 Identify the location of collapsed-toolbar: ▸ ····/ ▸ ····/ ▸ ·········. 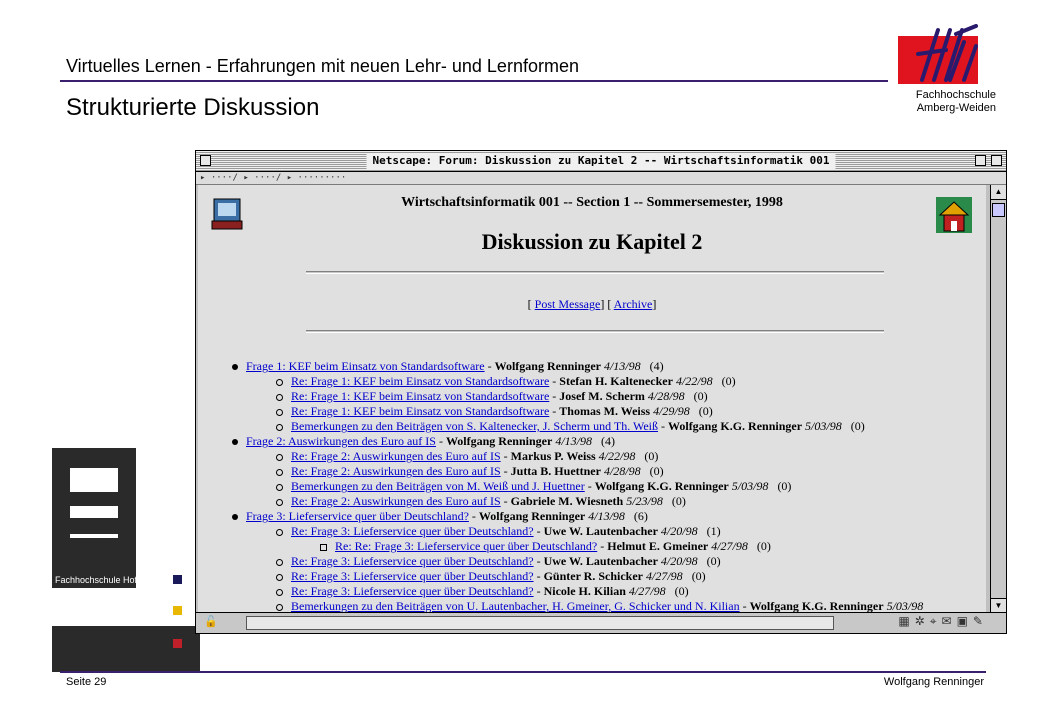
(601, 178).